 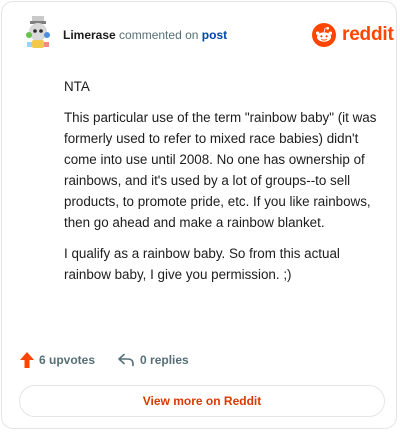 I want to click on reddit-logo: reddit, so click(x=353, y=35).